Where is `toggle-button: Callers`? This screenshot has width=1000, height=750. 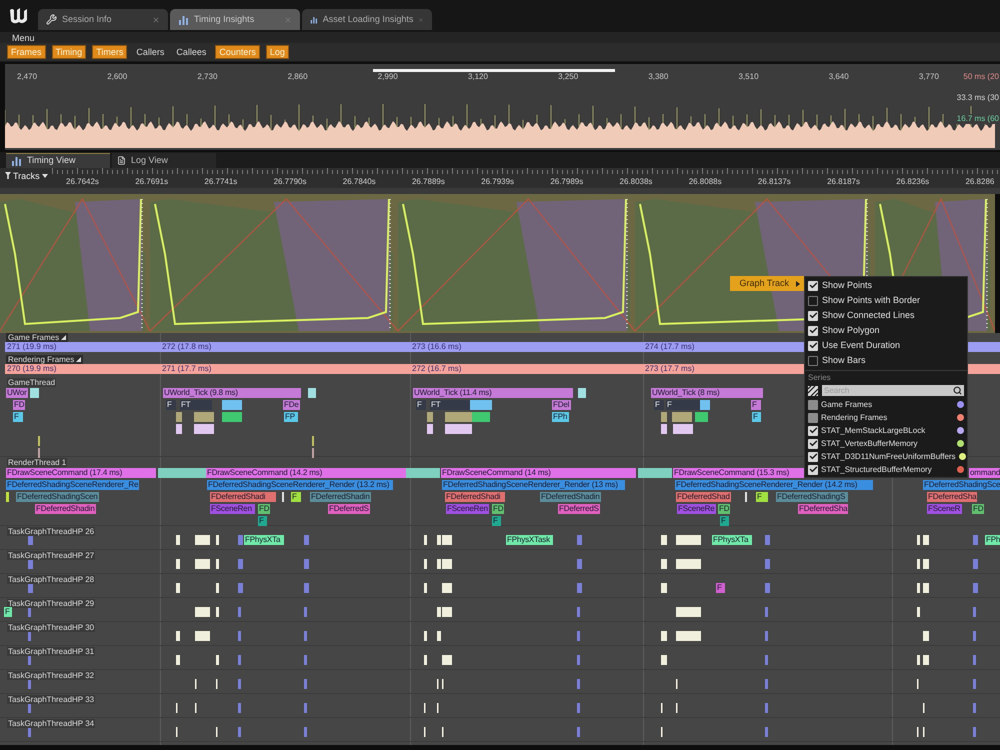
toggle-button: Callers is located at coordinates (150, 52).